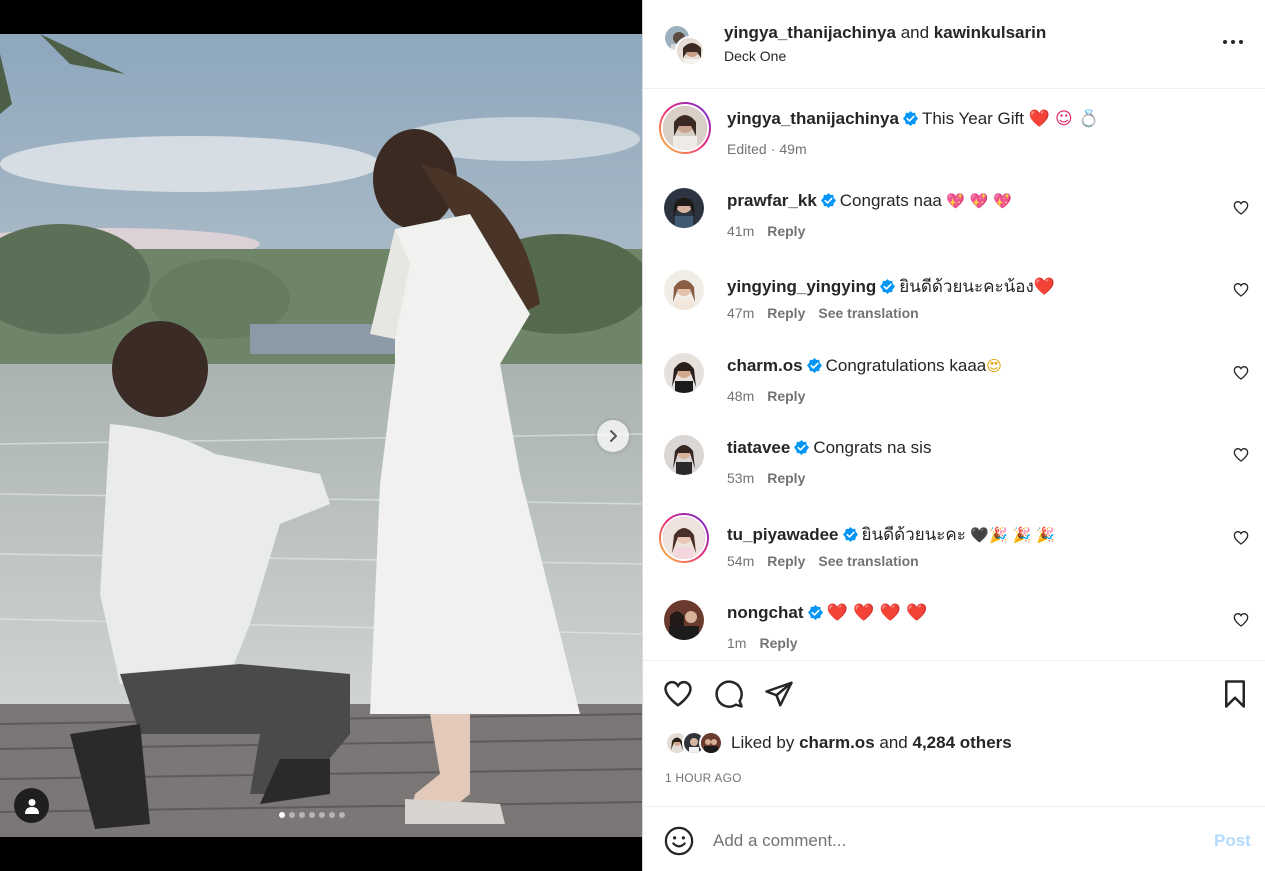  I want to click on liked-by-user: charm.os, so click(837, 742).